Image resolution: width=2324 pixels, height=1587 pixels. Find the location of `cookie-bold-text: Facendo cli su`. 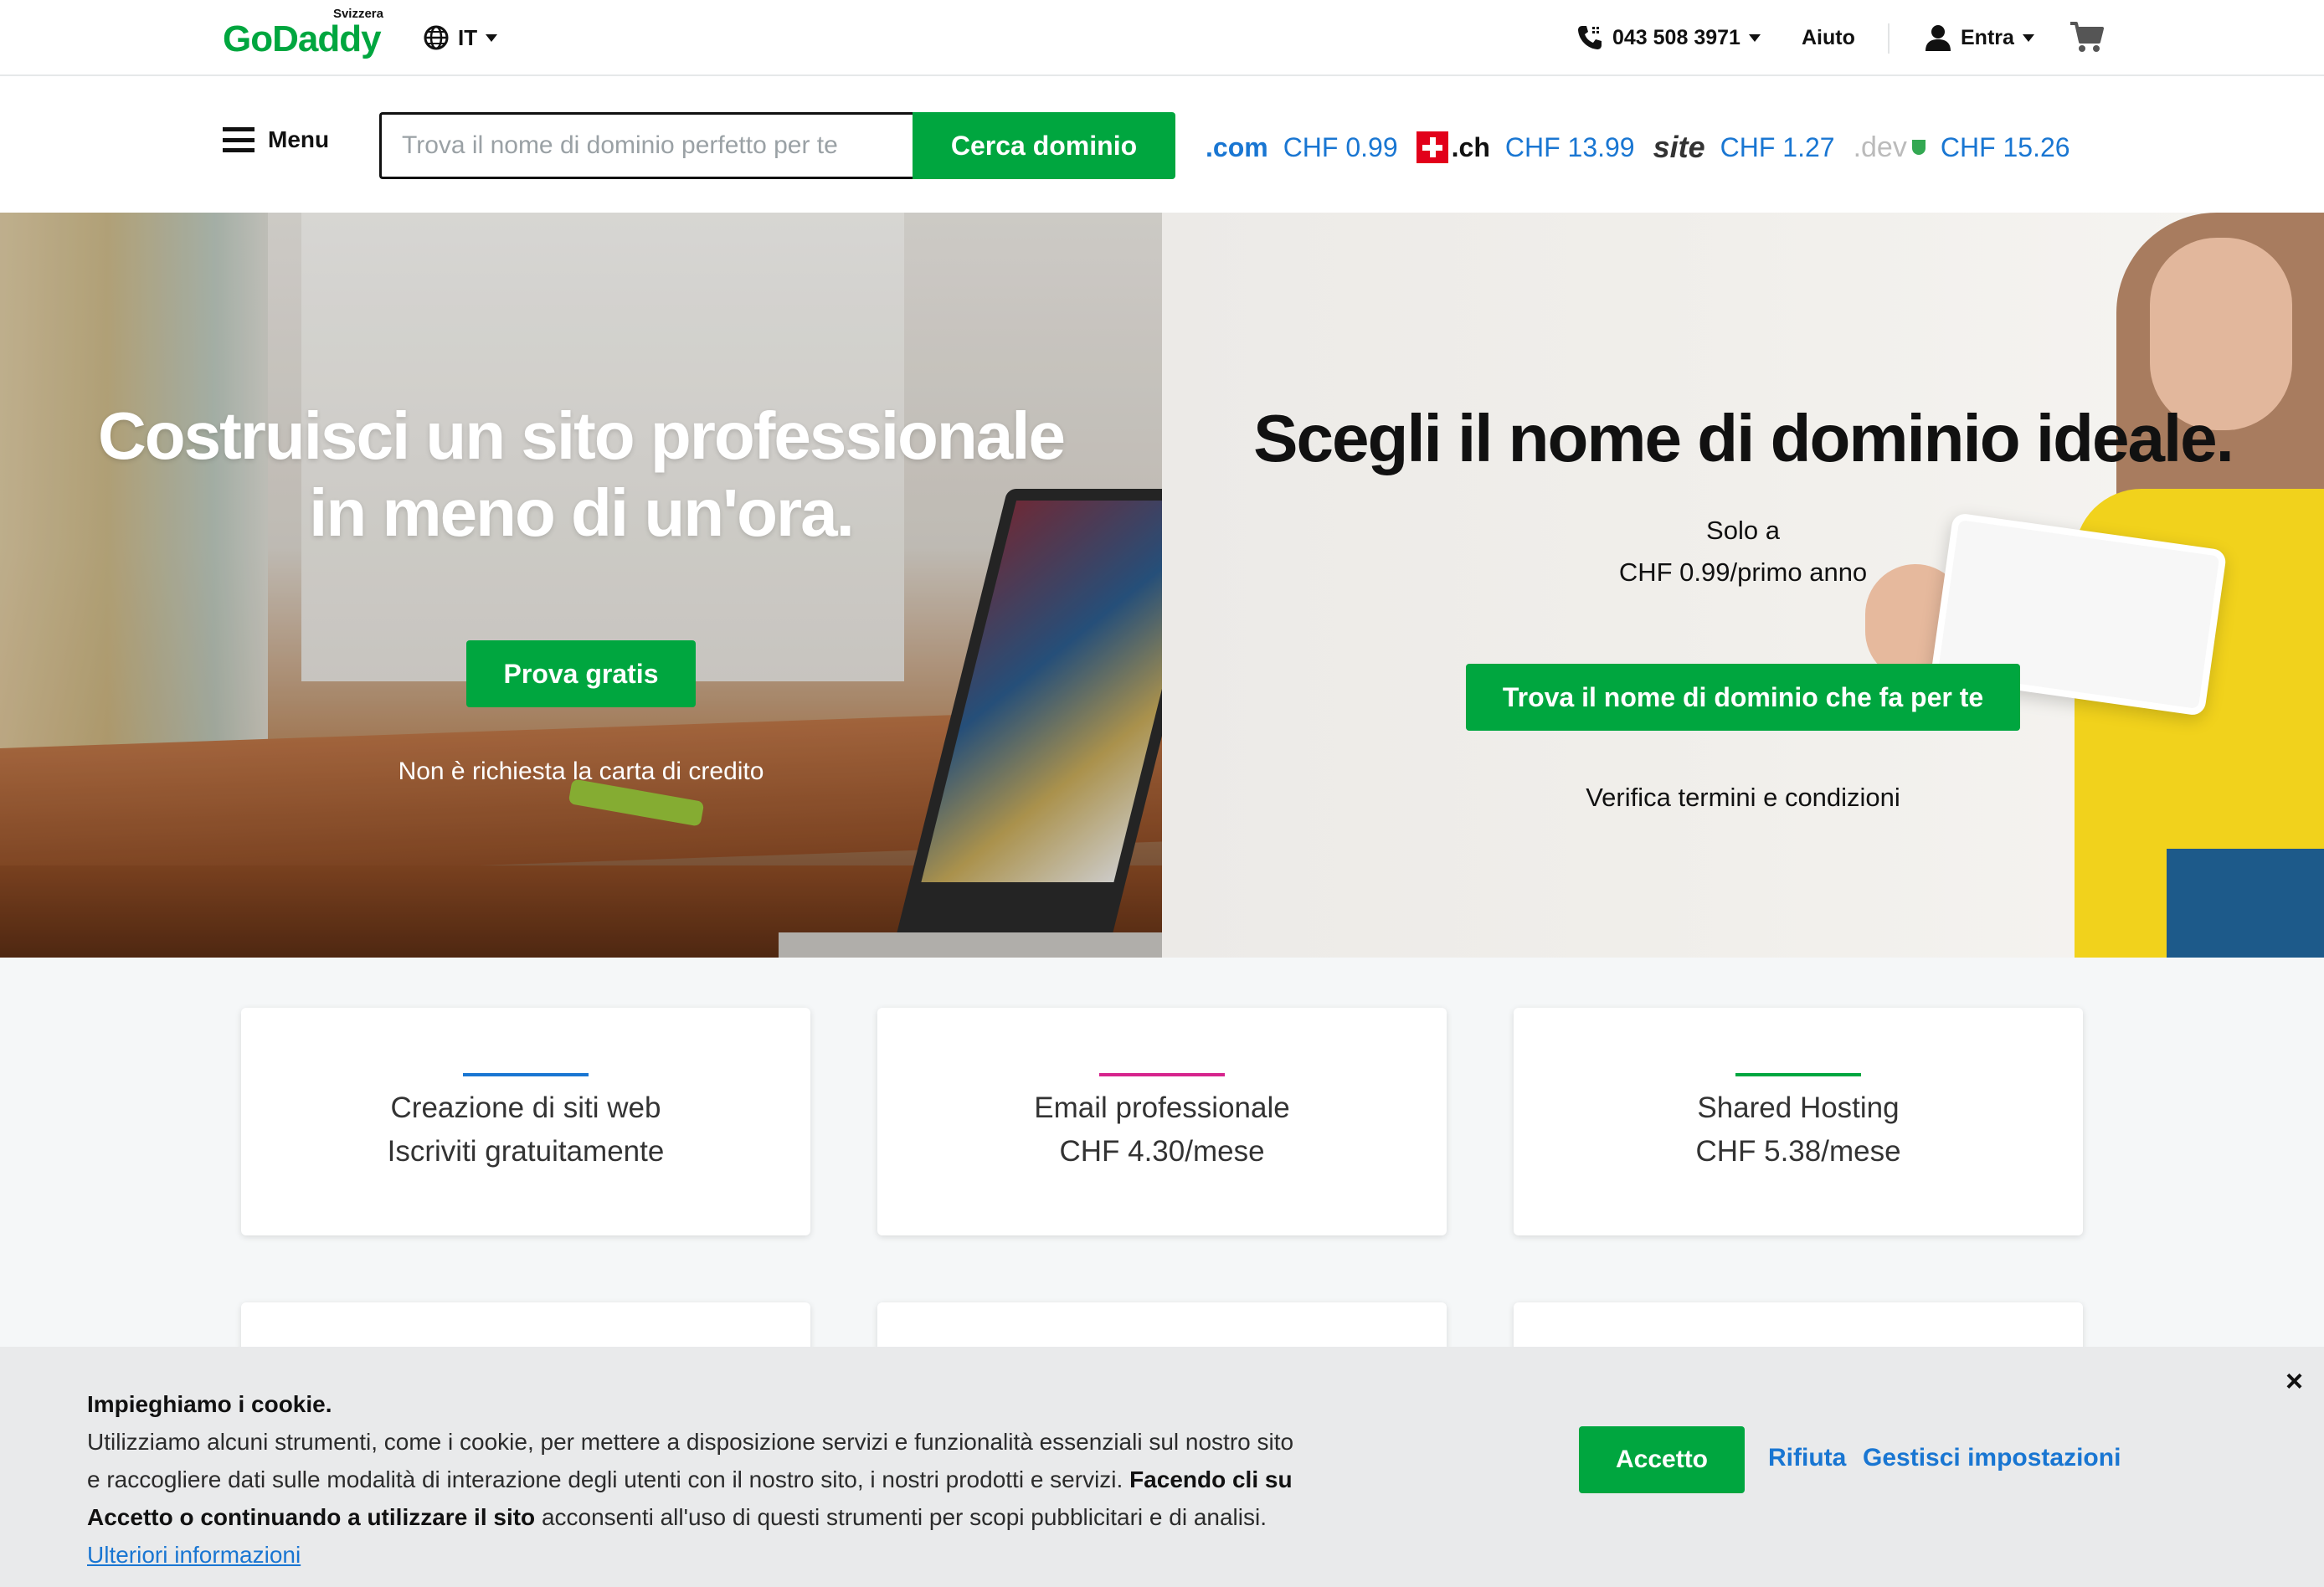

cookie-bold-text: Facendo cli su is located at coordinates (1211, 1479).